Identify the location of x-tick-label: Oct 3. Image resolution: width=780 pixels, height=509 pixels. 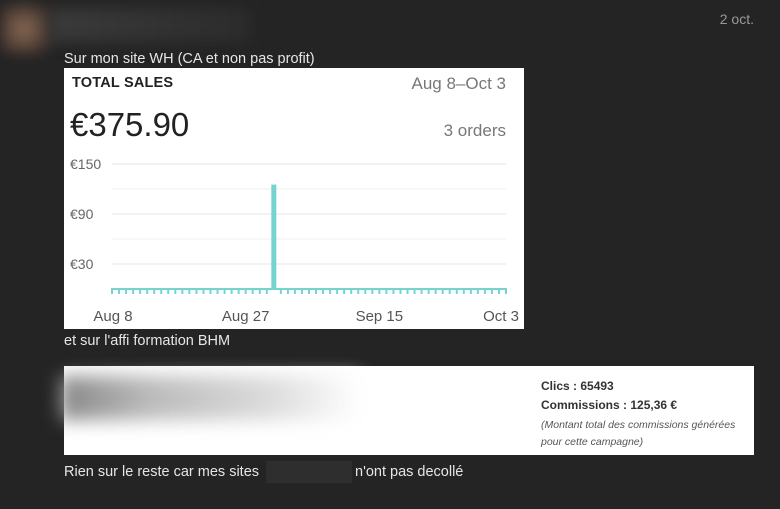
(501, 316).